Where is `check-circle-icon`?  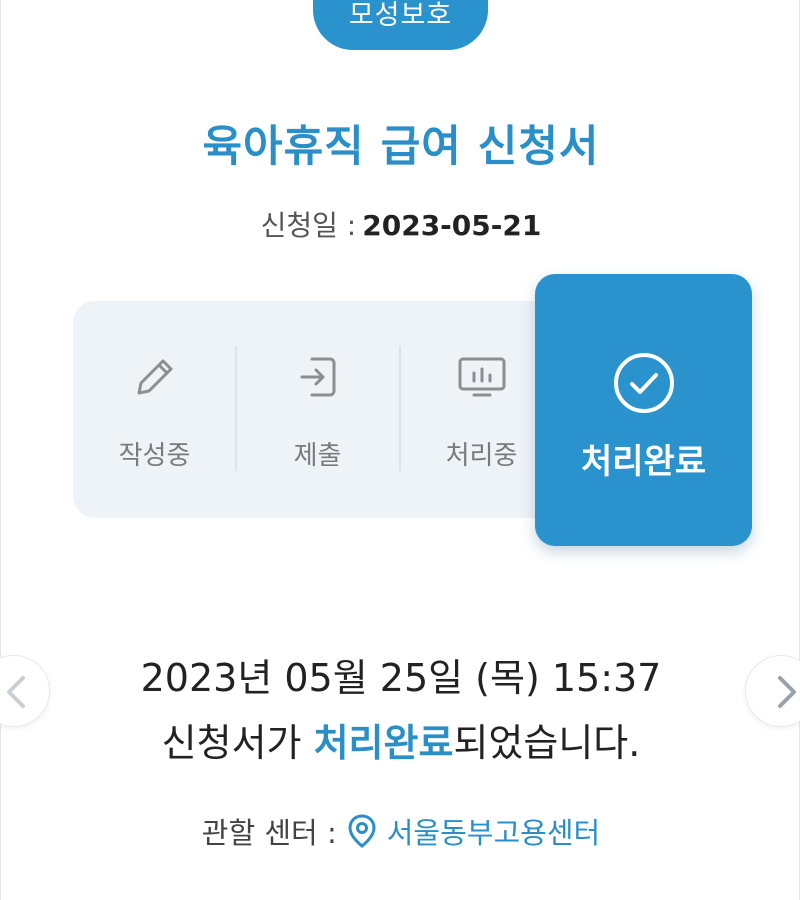 check-circle-icon is located at coordinates (643, 383).